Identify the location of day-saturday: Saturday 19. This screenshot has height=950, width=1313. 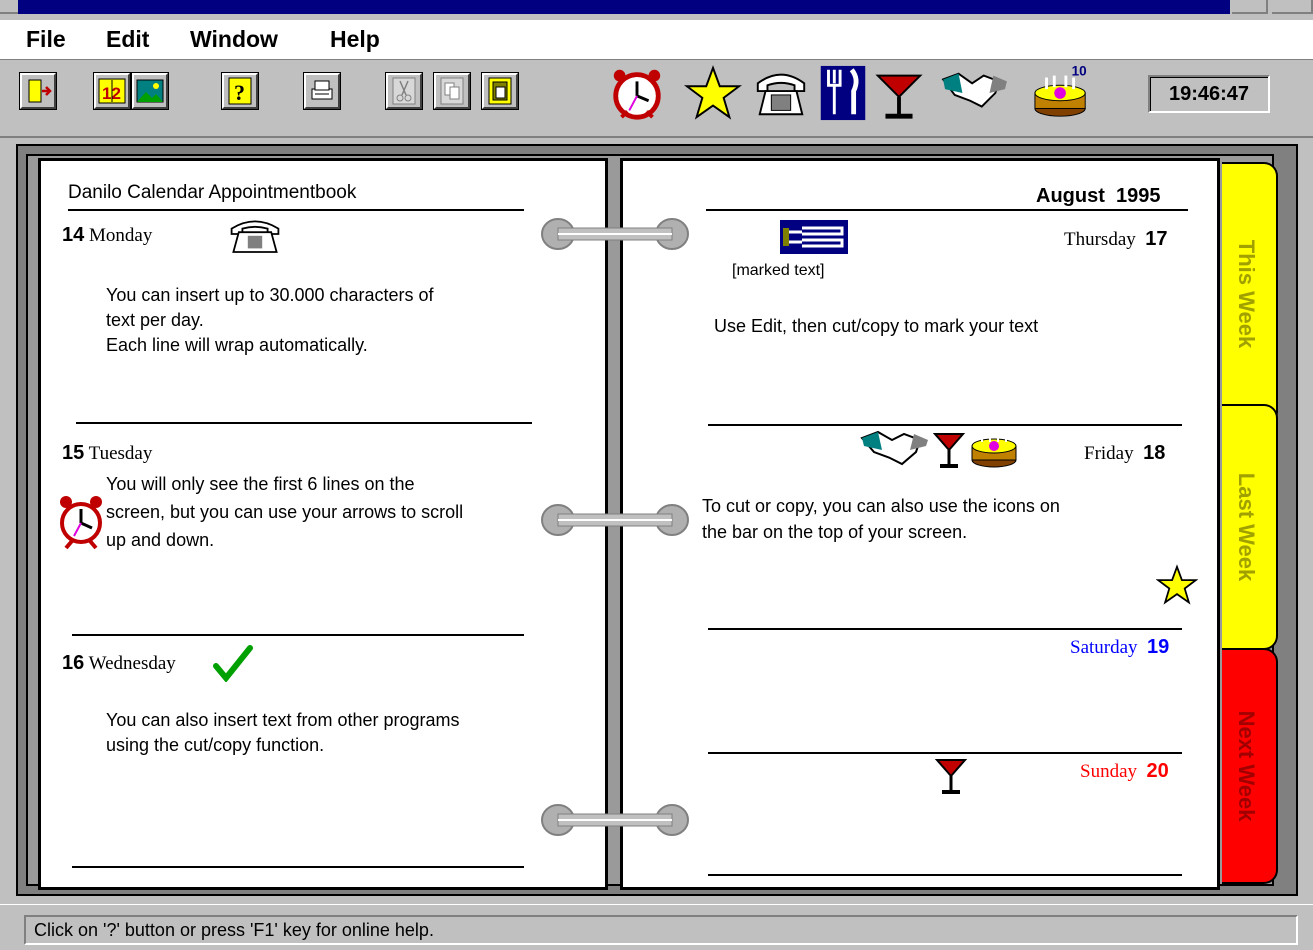
(1119, 647).